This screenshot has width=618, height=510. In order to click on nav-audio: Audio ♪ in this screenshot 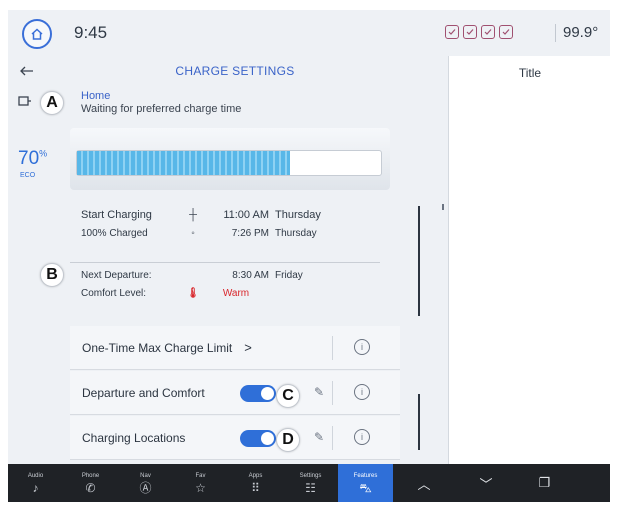, I will do `click(35, 483)`.